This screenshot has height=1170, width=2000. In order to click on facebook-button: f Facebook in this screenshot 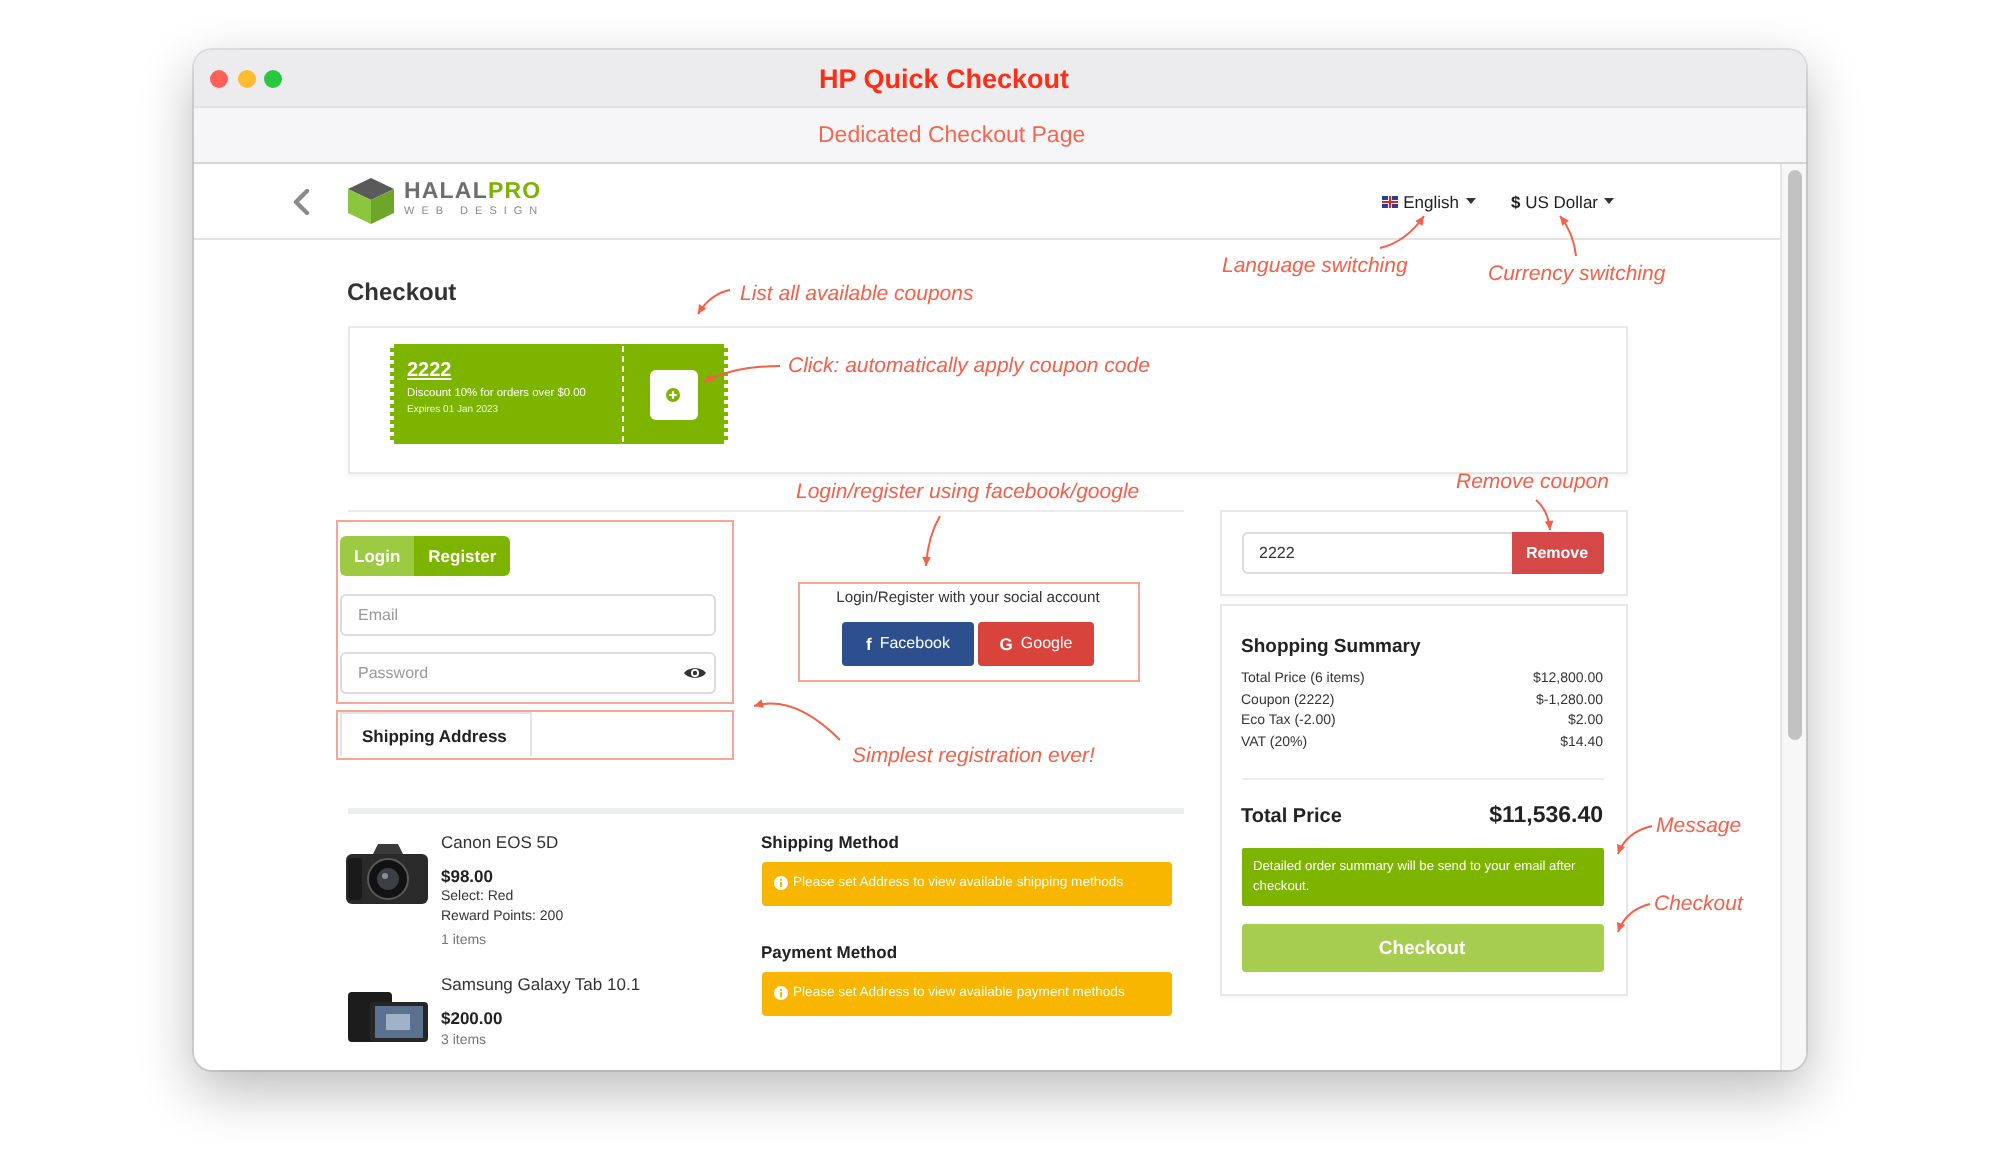, I will do `click(908, 643)`.